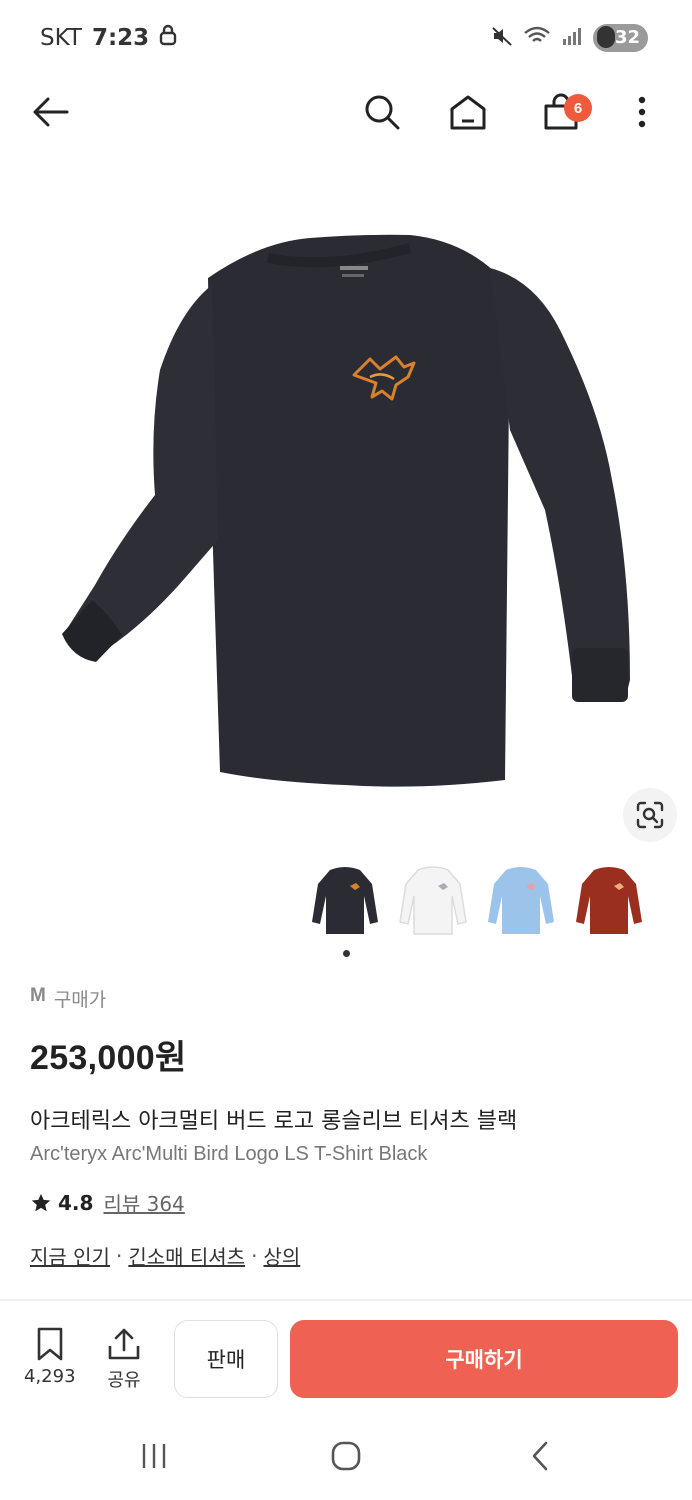  Describe the element at coordinates (124, 1344) in the screenshot. I see `share-icon` at that location.